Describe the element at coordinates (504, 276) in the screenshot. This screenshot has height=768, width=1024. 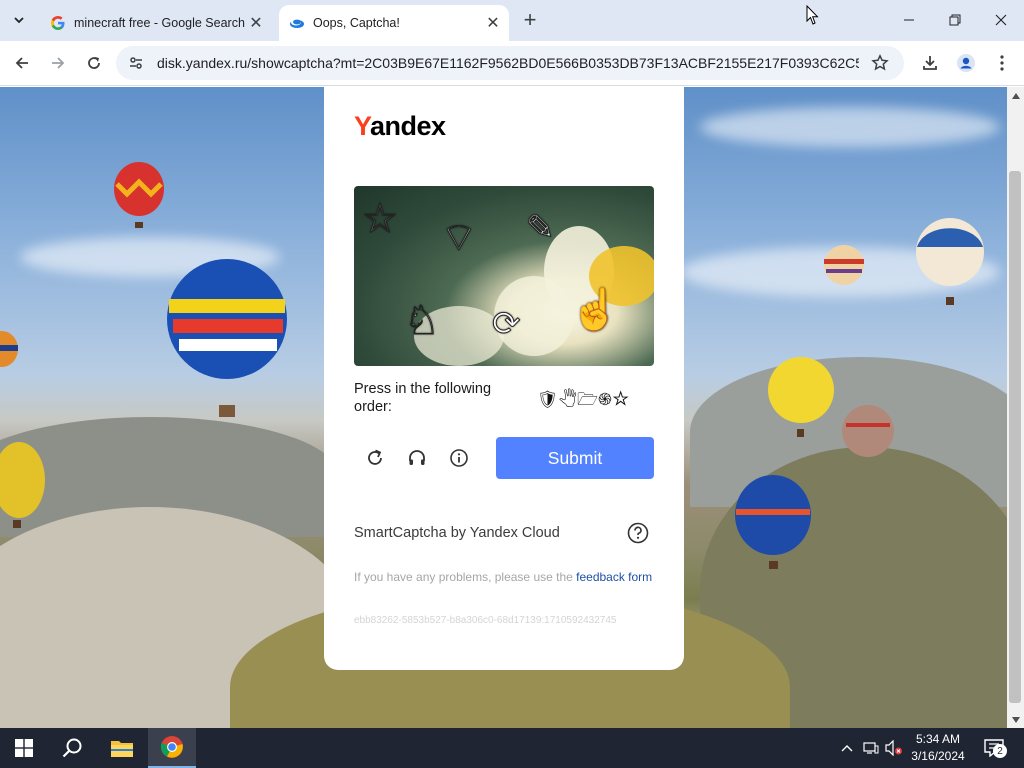
I see `captcha-image: ☆ ⌔ ✎ ♘ ⟳ ☝` at that location.